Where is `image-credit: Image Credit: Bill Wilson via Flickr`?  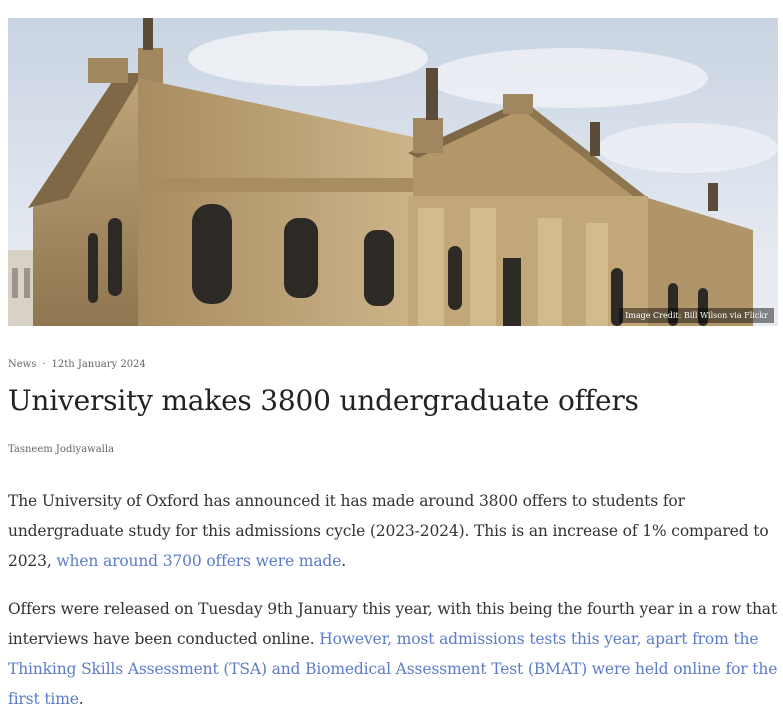
image-credit: Image Credit: Bill Wilson via Flickr is located at coordinates (696, 315).